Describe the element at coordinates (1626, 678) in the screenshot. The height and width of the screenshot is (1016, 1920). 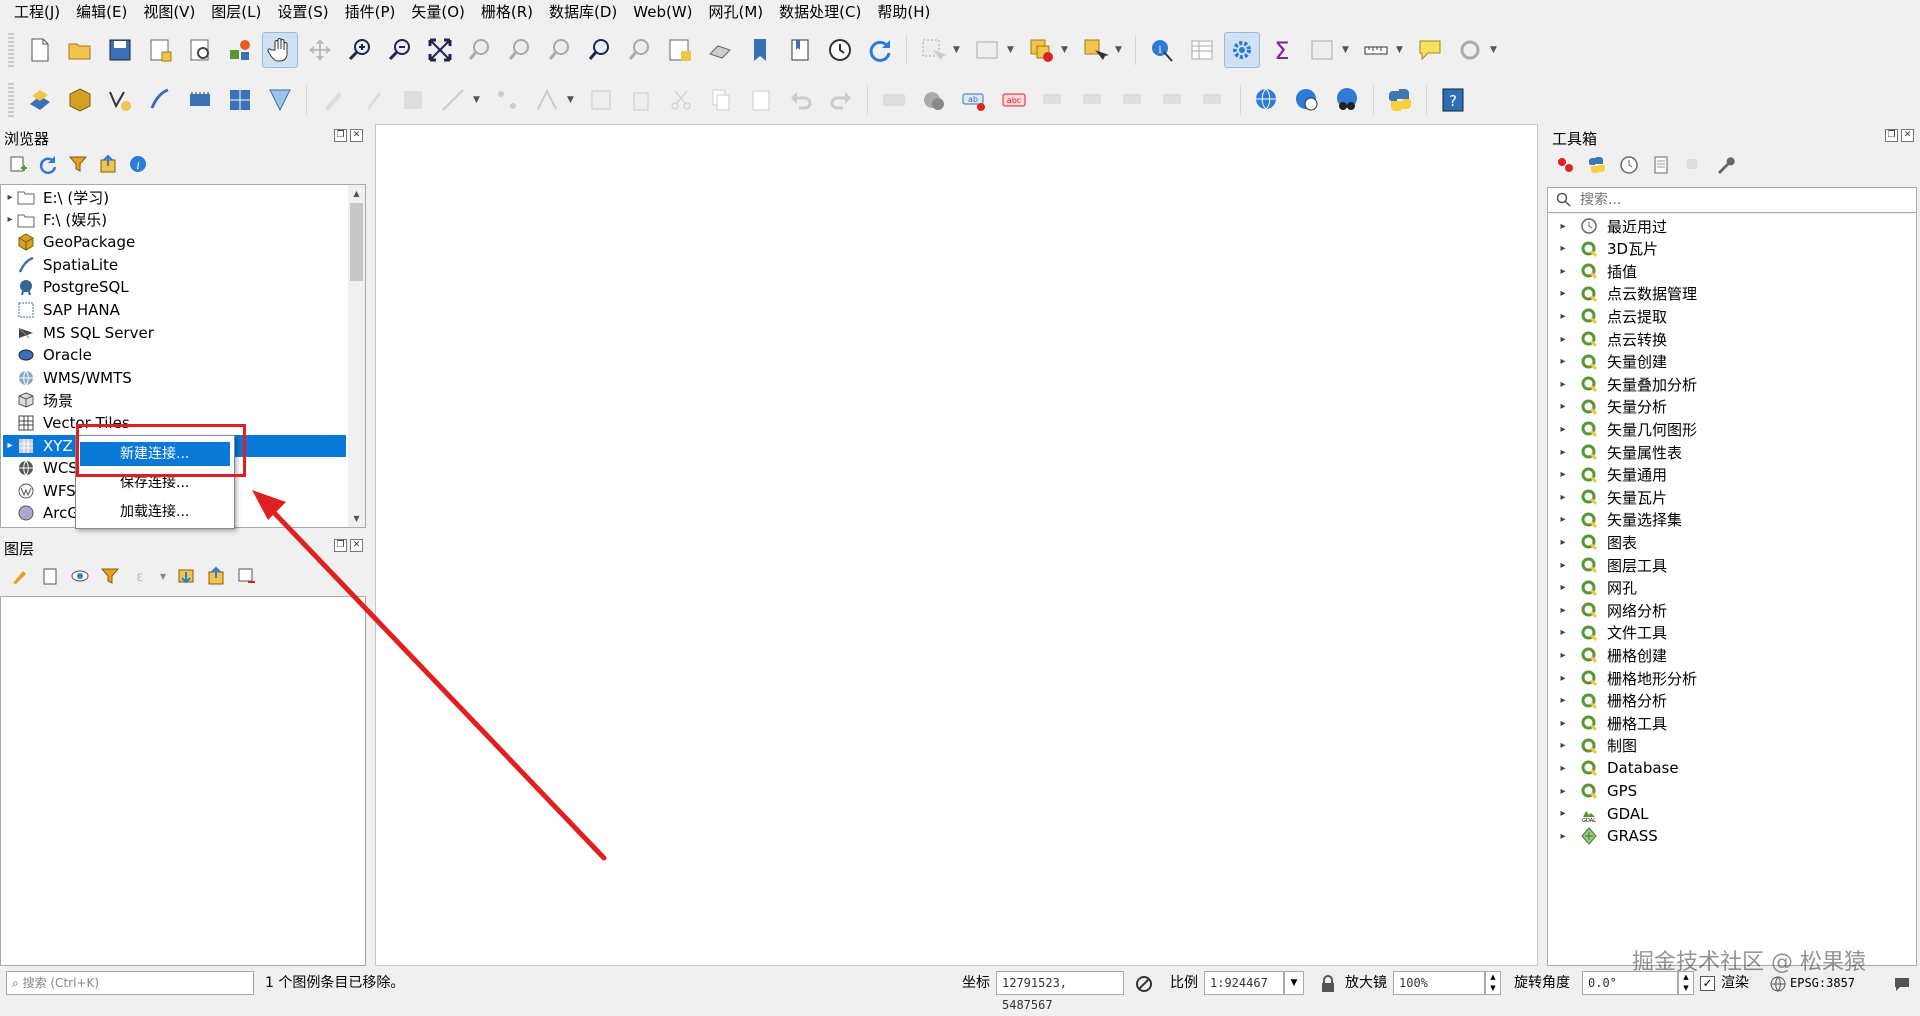
I see `toolbox-group: ▸ 栅格地形分析` at that location.